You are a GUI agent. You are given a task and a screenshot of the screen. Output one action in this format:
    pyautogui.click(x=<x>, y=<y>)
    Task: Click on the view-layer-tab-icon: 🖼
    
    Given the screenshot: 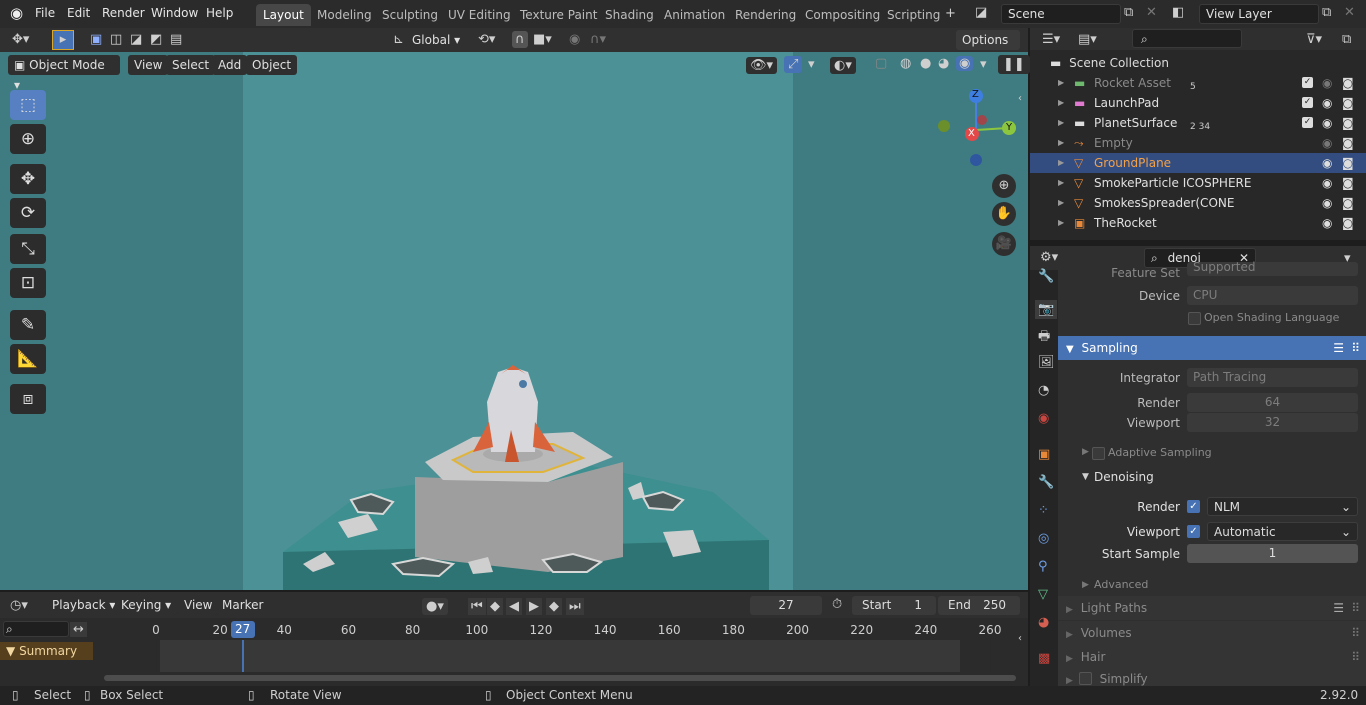 What is the action you would take?
    pyautogui.click(x=1046, y=362)
    